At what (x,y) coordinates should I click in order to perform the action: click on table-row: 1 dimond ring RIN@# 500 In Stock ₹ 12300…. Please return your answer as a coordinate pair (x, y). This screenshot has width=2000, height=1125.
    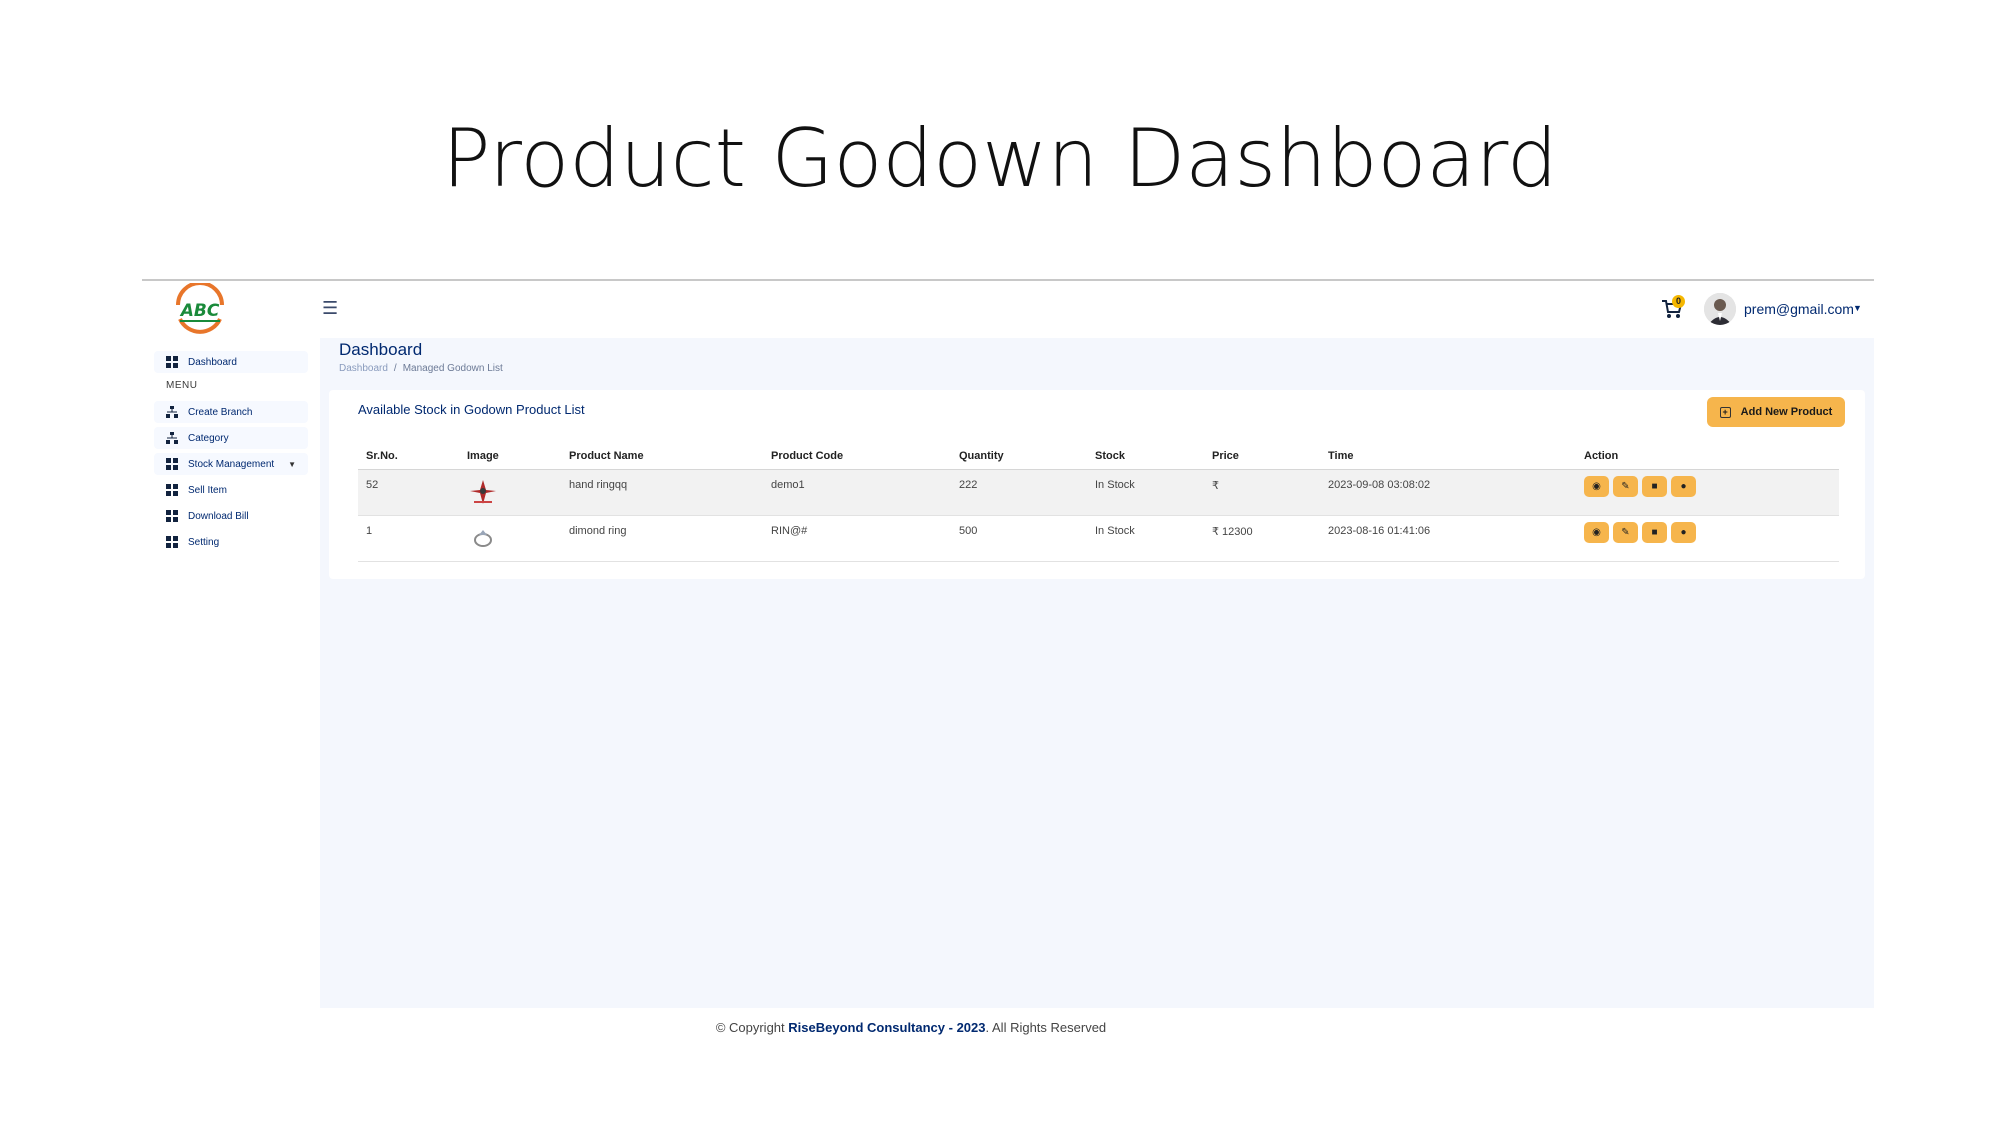
    Looking at the image, I should click on (1098, 539).